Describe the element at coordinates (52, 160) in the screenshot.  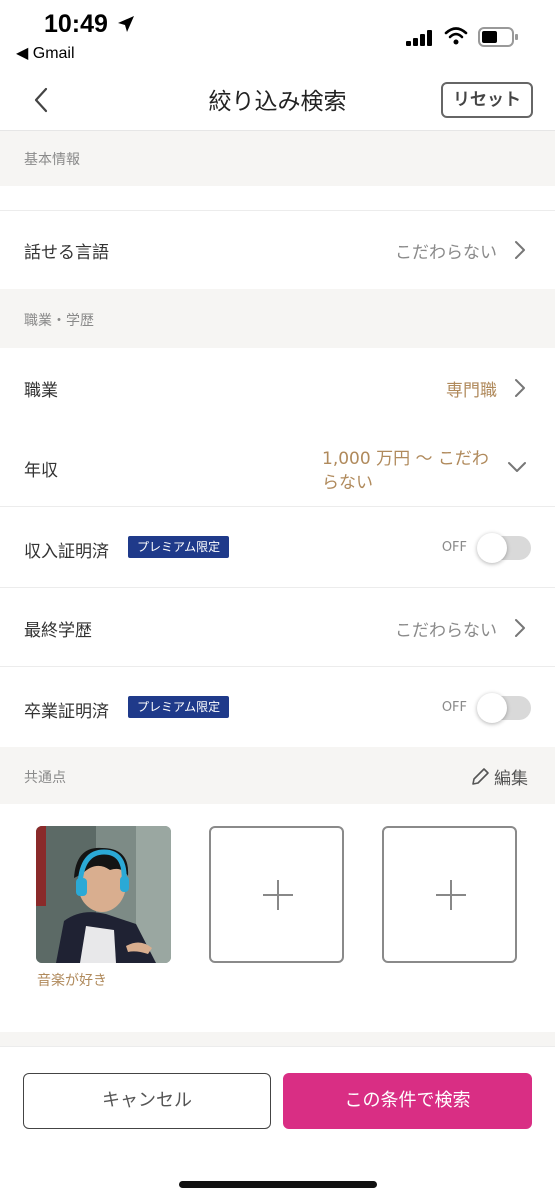
I see `section-label: 基本情報` at that location.